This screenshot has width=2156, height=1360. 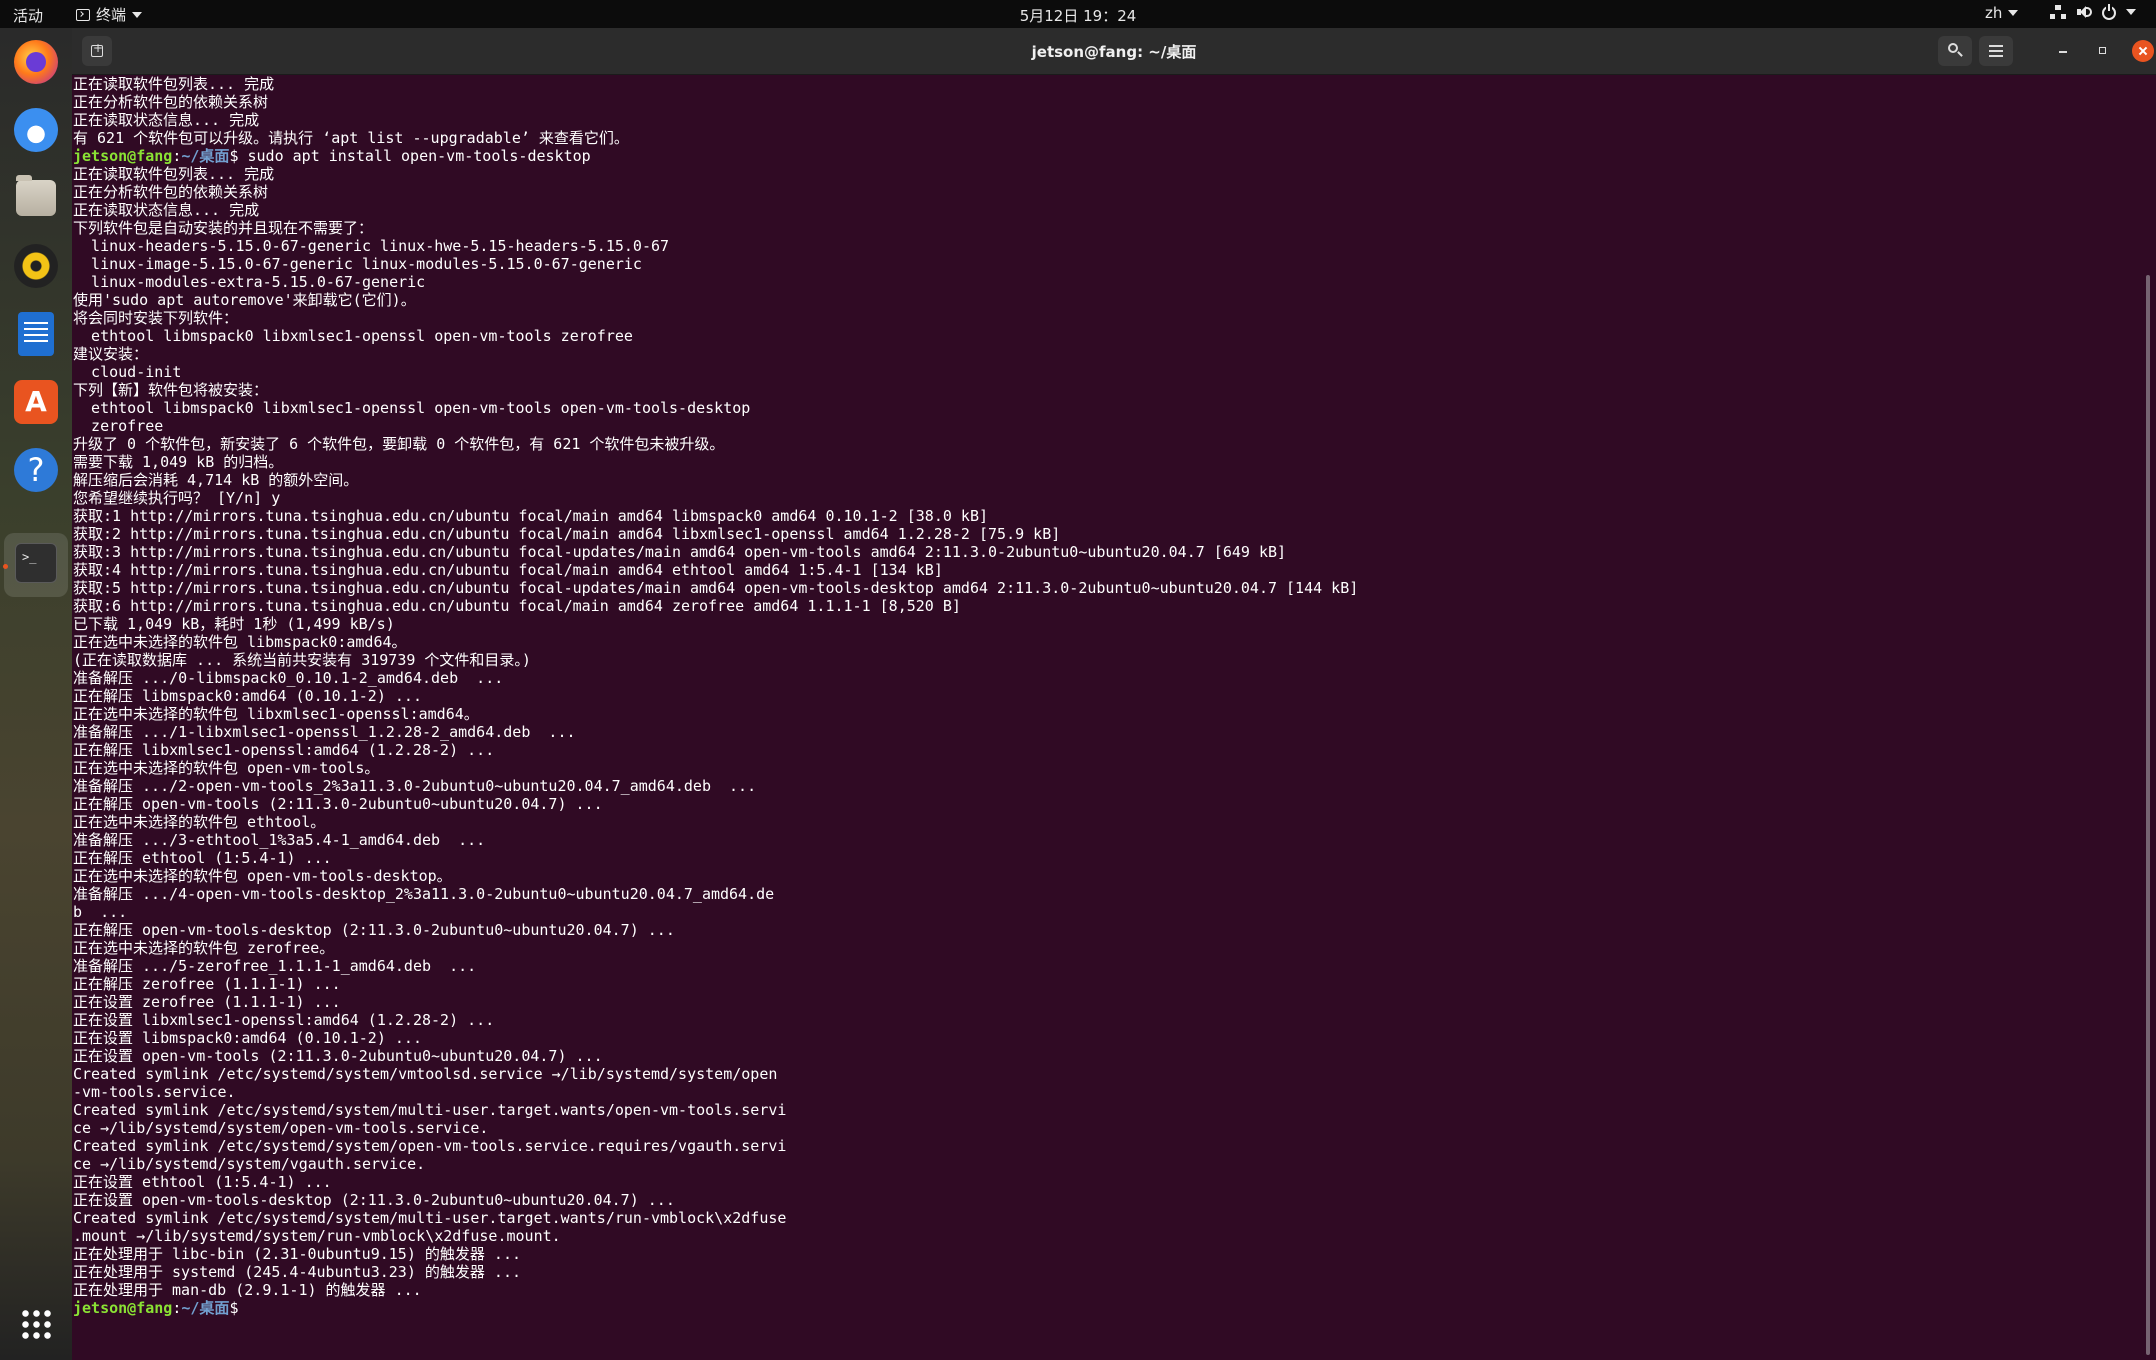 I want to click on minimize-button, so click(x=2063, y=51).